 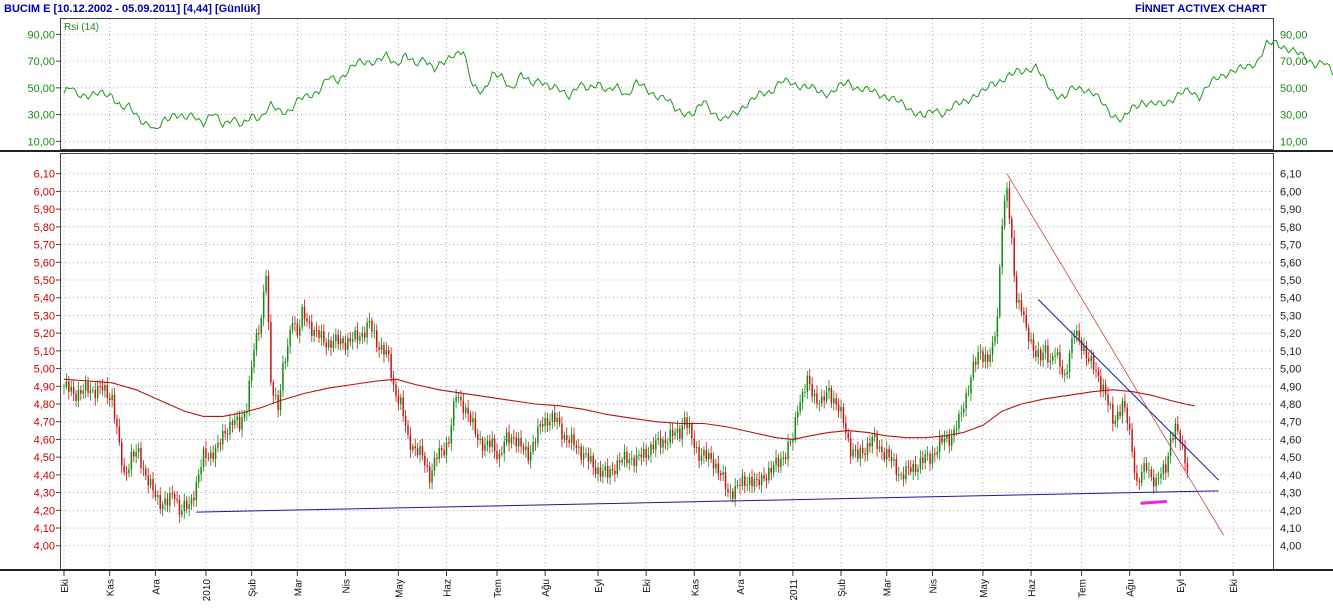 What do you see at coordinates (81, 27) in the screenshot?
I see `rsi-title: Rsi (14)` at bounding box center [81, 27].